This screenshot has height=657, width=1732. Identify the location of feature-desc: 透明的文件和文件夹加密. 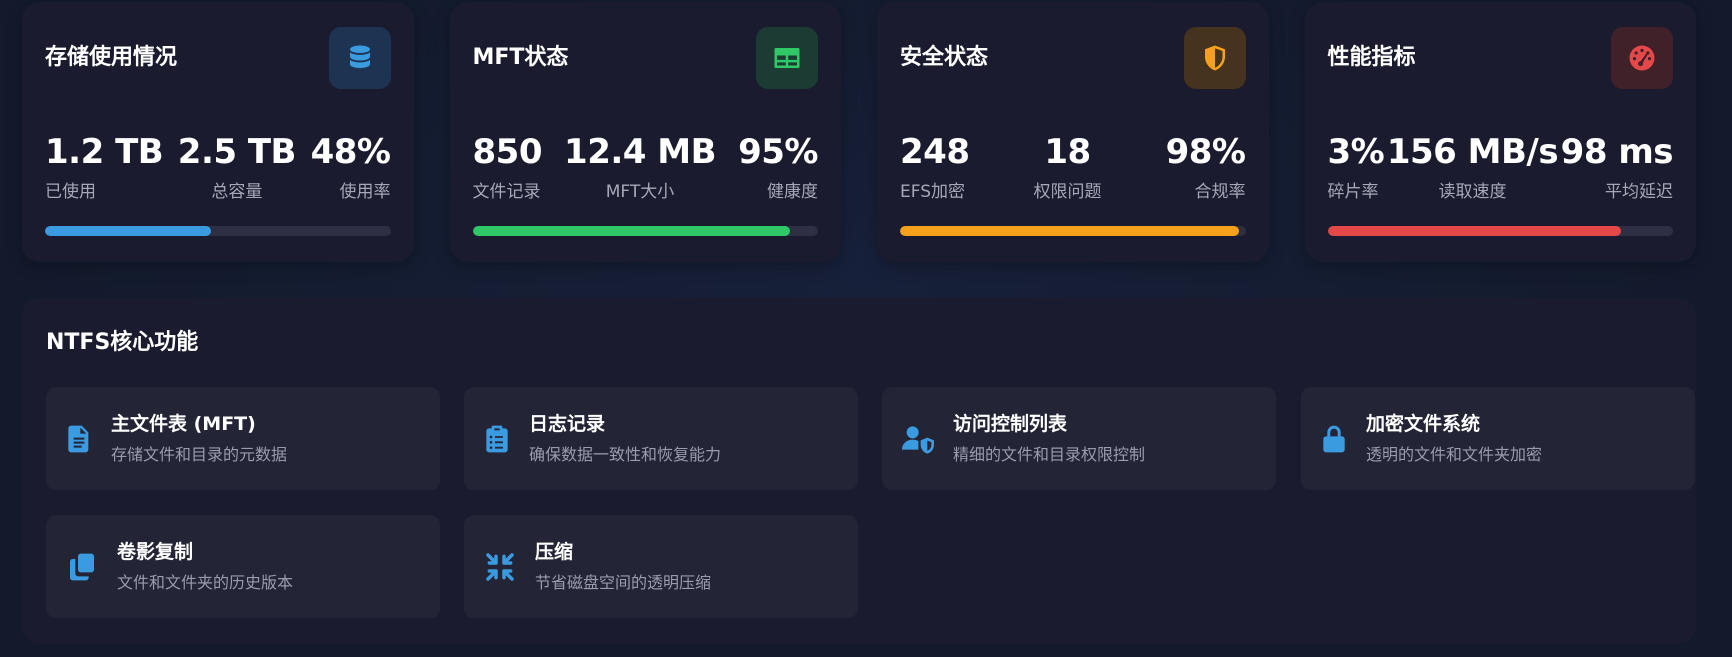
(1454, 454).